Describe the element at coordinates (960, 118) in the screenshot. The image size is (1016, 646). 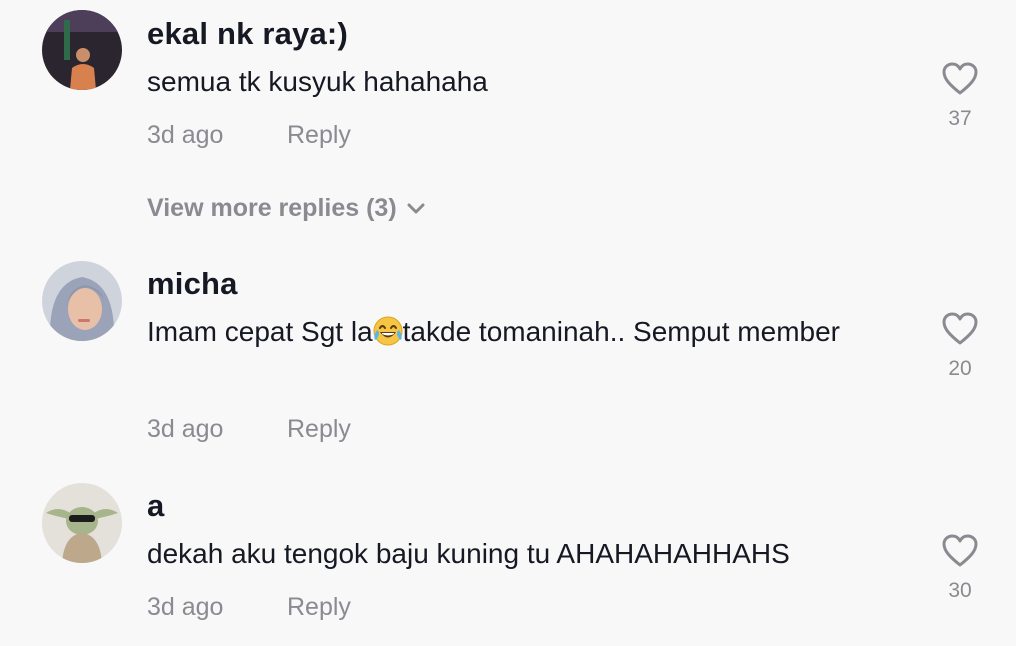
I see `like-count: 37` at that location.